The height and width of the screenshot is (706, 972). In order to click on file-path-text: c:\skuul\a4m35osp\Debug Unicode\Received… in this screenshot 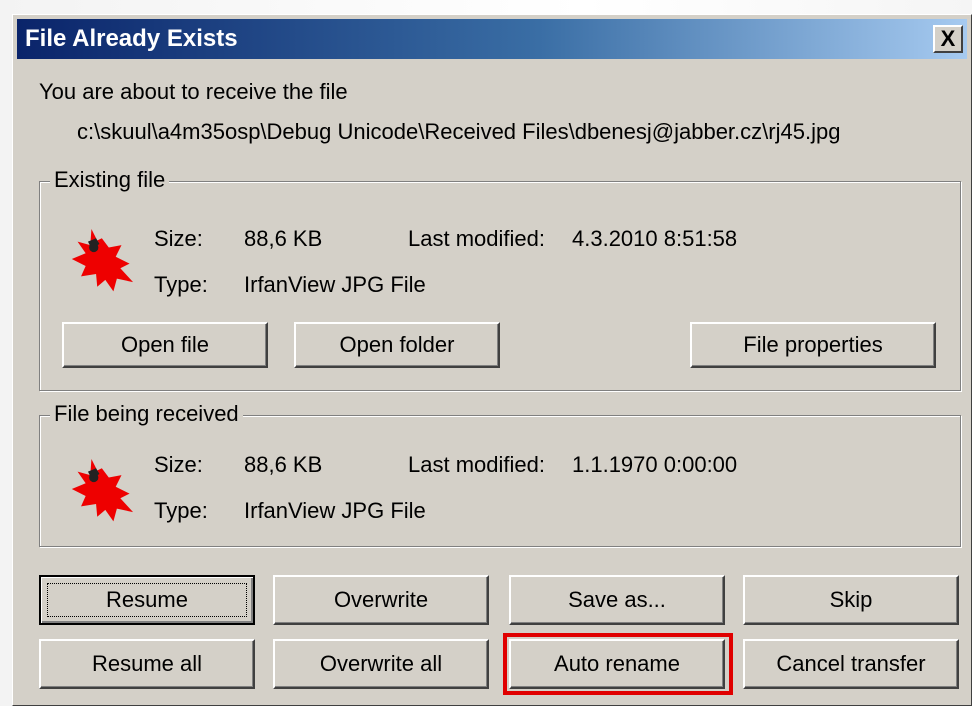, I will do `click(459, 131)`.